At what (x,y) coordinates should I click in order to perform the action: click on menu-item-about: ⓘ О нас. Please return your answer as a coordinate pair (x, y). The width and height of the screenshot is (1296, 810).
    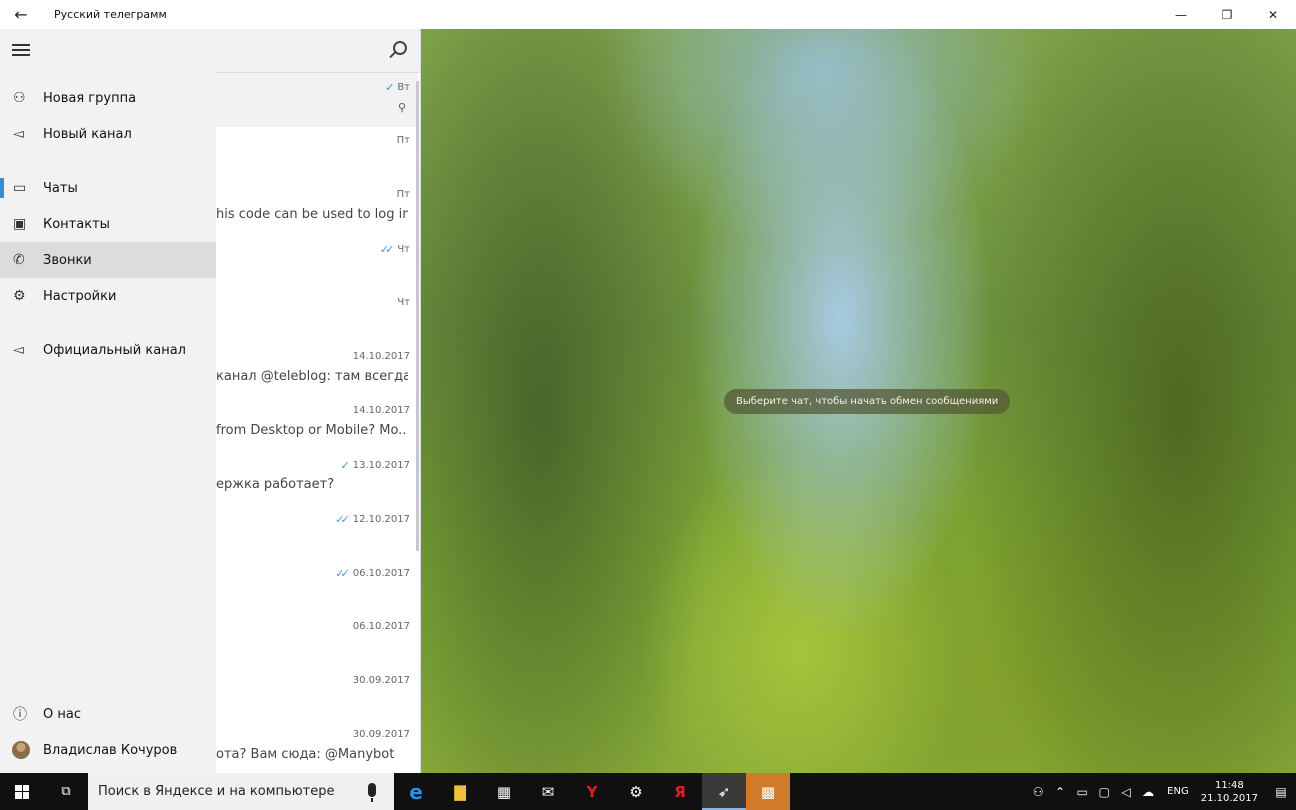
    Looking at the image, I should click on (108, 714).